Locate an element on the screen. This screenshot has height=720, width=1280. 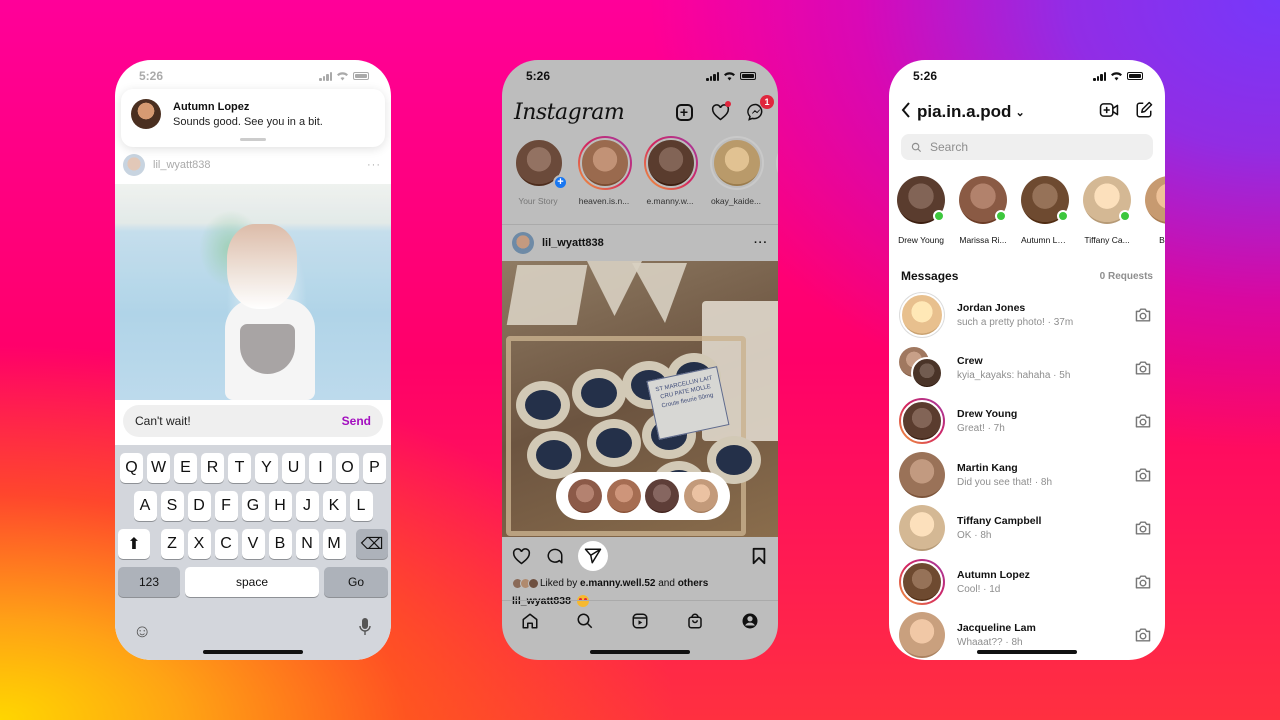
thread-row: Drew Young Great! · 7h is located at coordinates (1027, 421).